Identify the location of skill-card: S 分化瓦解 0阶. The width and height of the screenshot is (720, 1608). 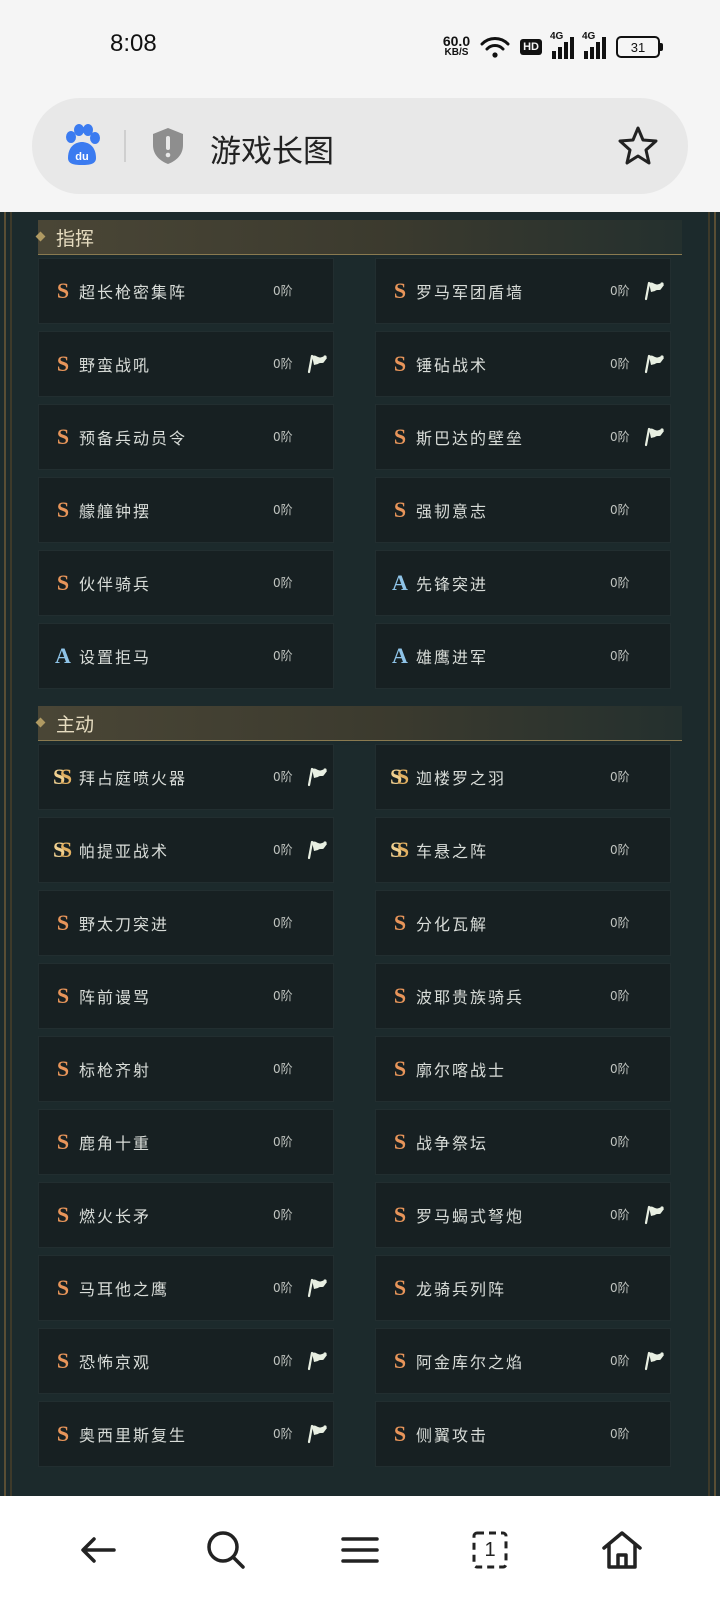
(523, 923).